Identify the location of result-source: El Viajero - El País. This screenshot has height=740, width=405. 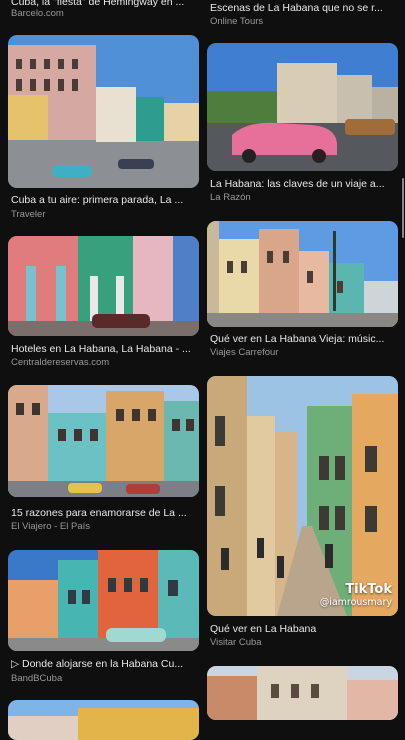
(51, 526).